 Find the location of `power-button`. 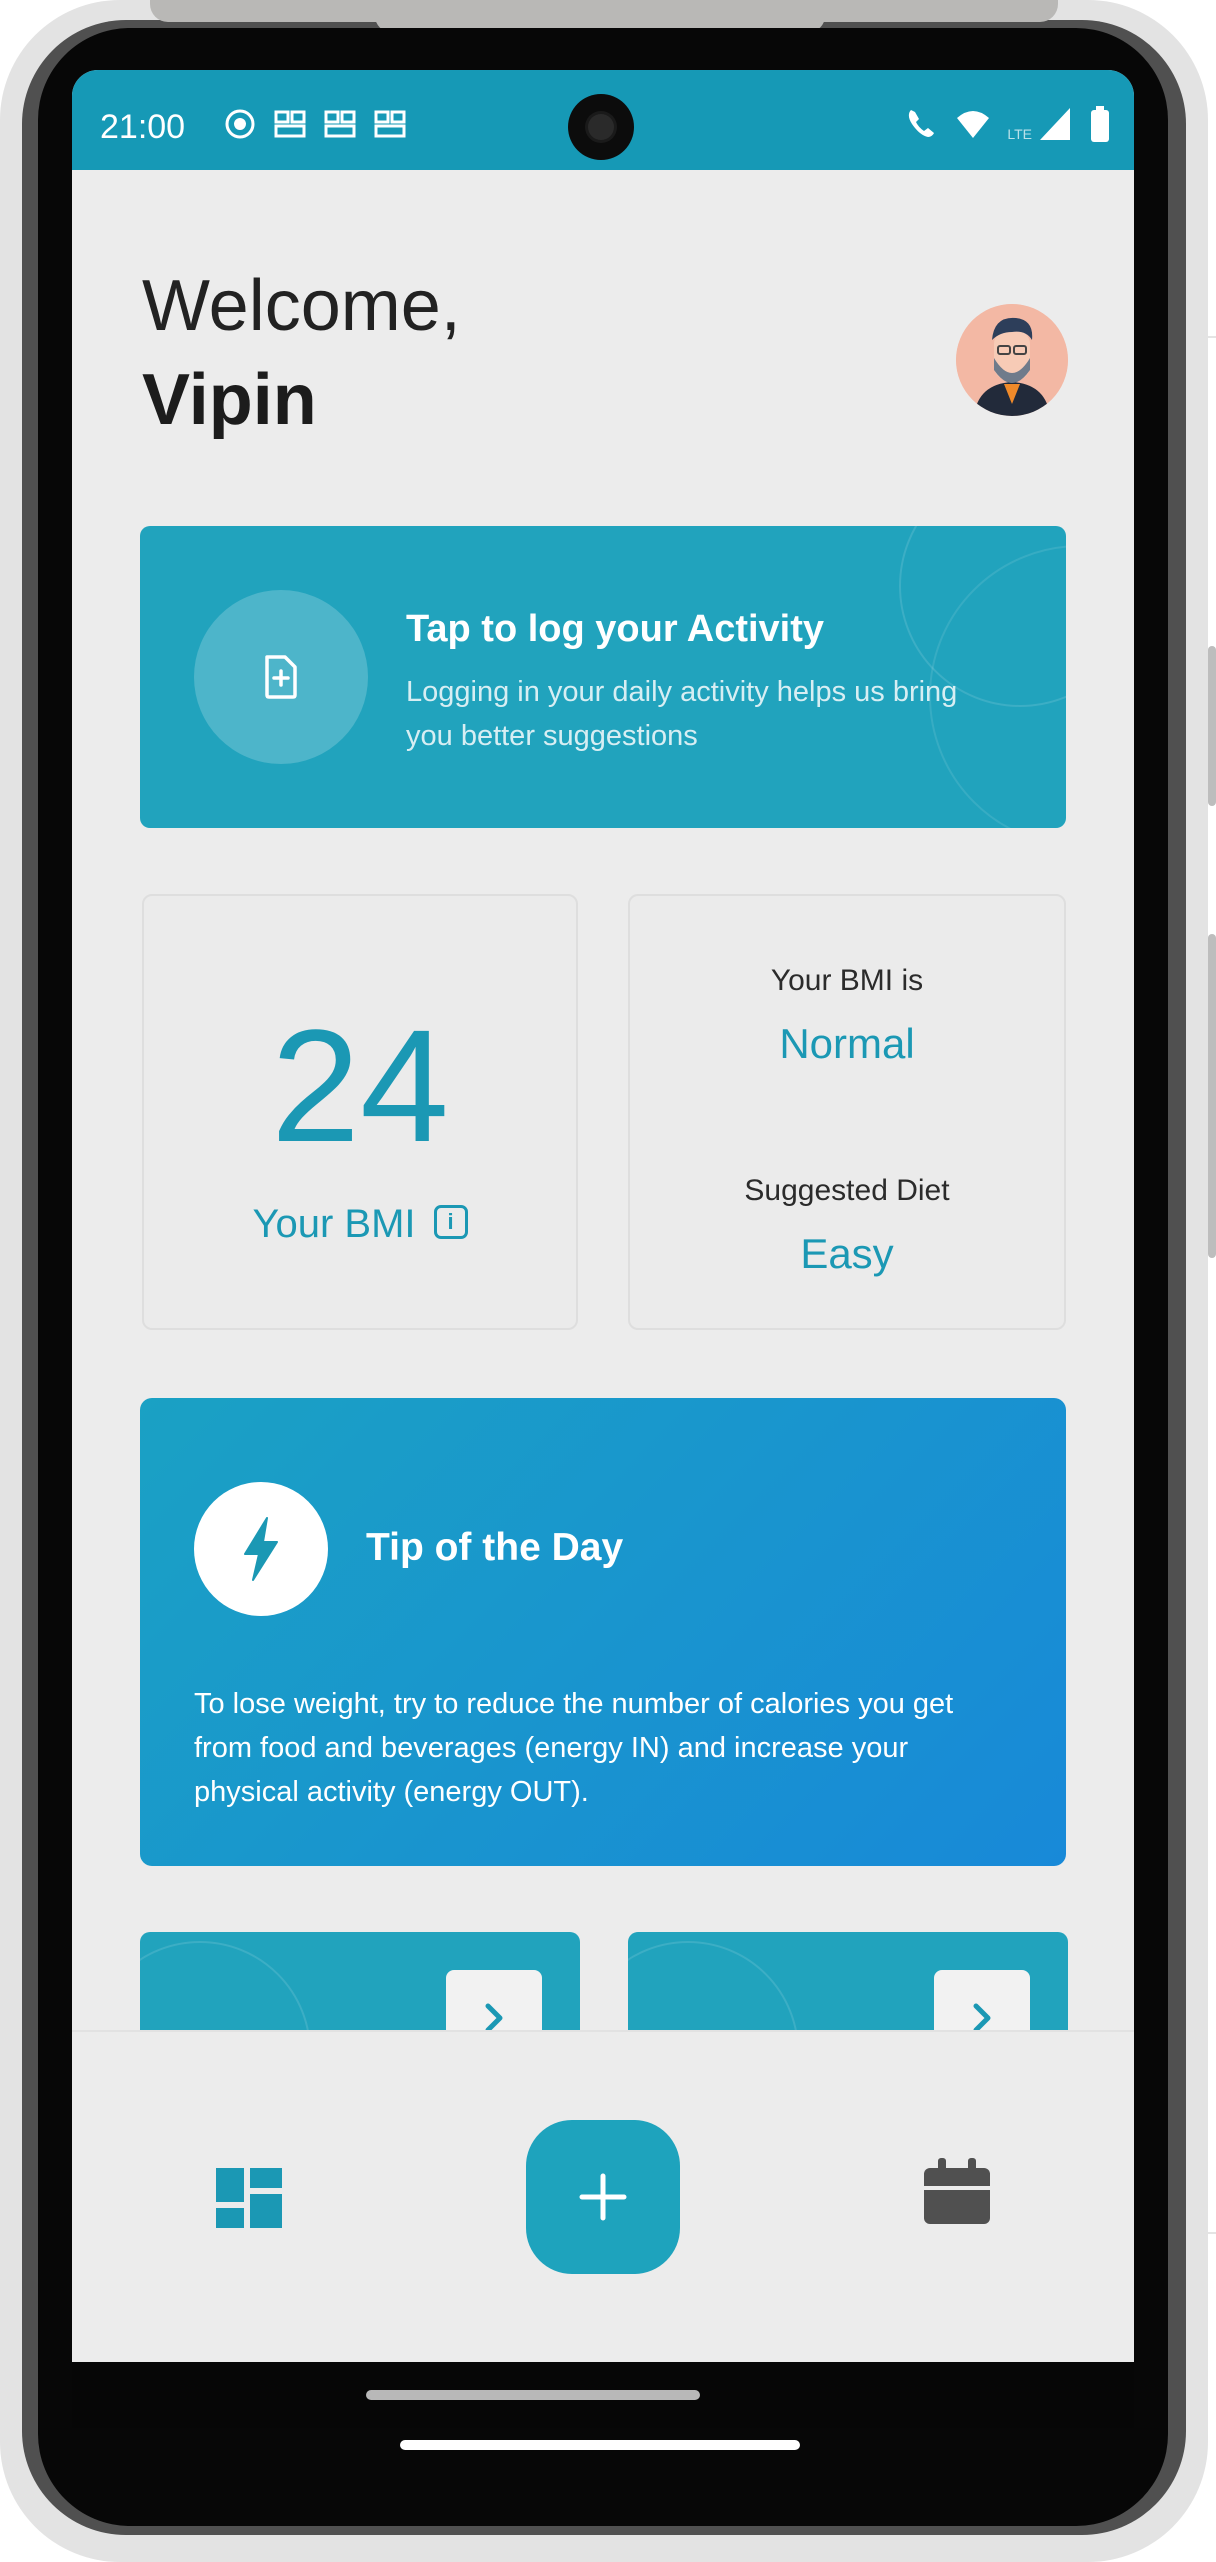

power-button is located at coordinates (1212, 726).